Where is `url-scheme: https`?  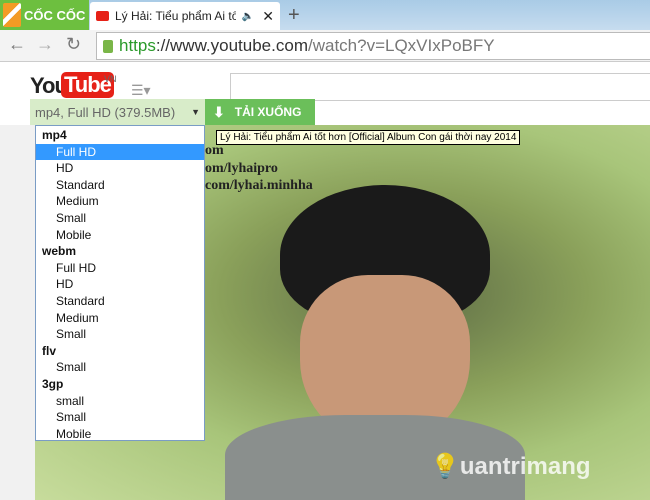 url-scheme: https is located at coordinates (137, 45).